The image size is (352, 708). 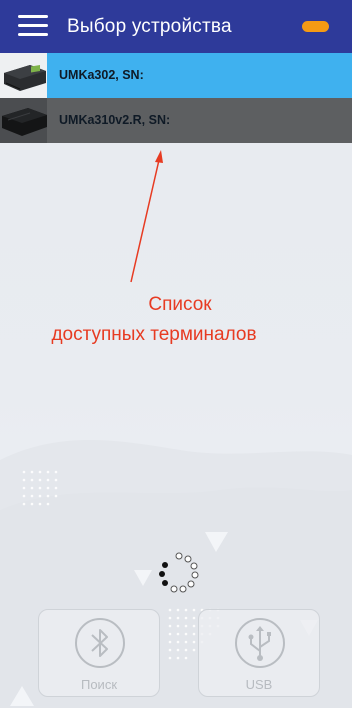 What do you see at coordinates (176, 320) in the screenshot?
I see `annotation-text: Список доступных терминалов` at bounding box center [176, 320].